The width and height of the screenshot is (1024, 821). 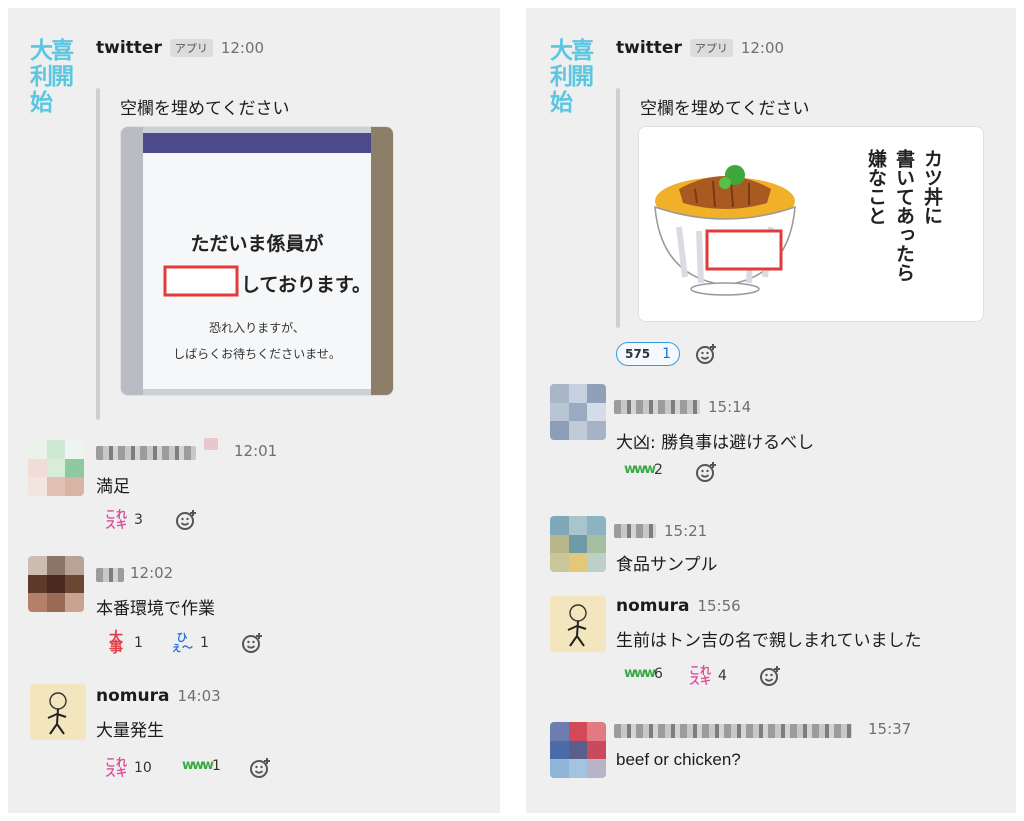 I want to click on message-time: 15:37, so click(x=889, y=729).